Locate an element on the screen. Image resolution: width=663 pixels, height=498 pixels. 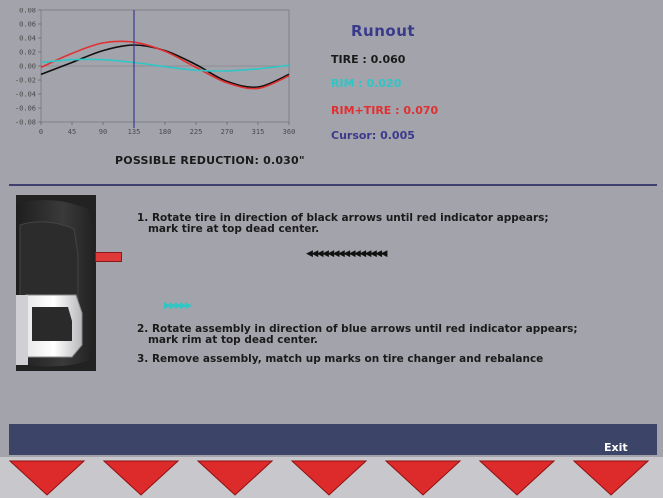
x-tick-label: 225 is located at coordinates (196, 132).